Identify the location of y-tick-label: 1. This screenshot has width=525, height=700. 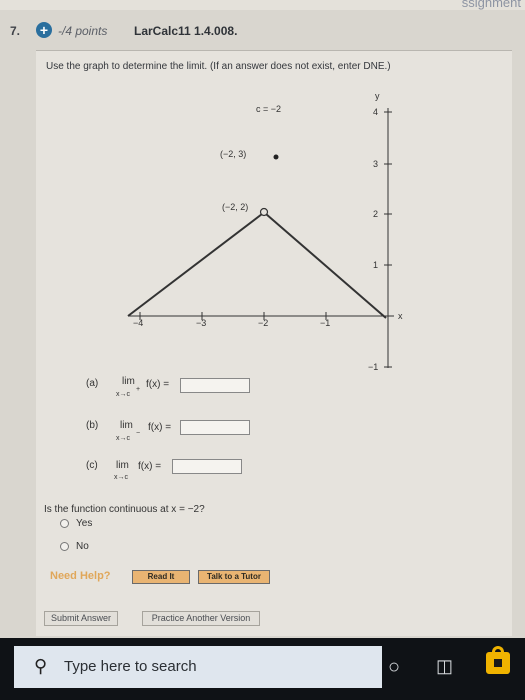
(375, 265).